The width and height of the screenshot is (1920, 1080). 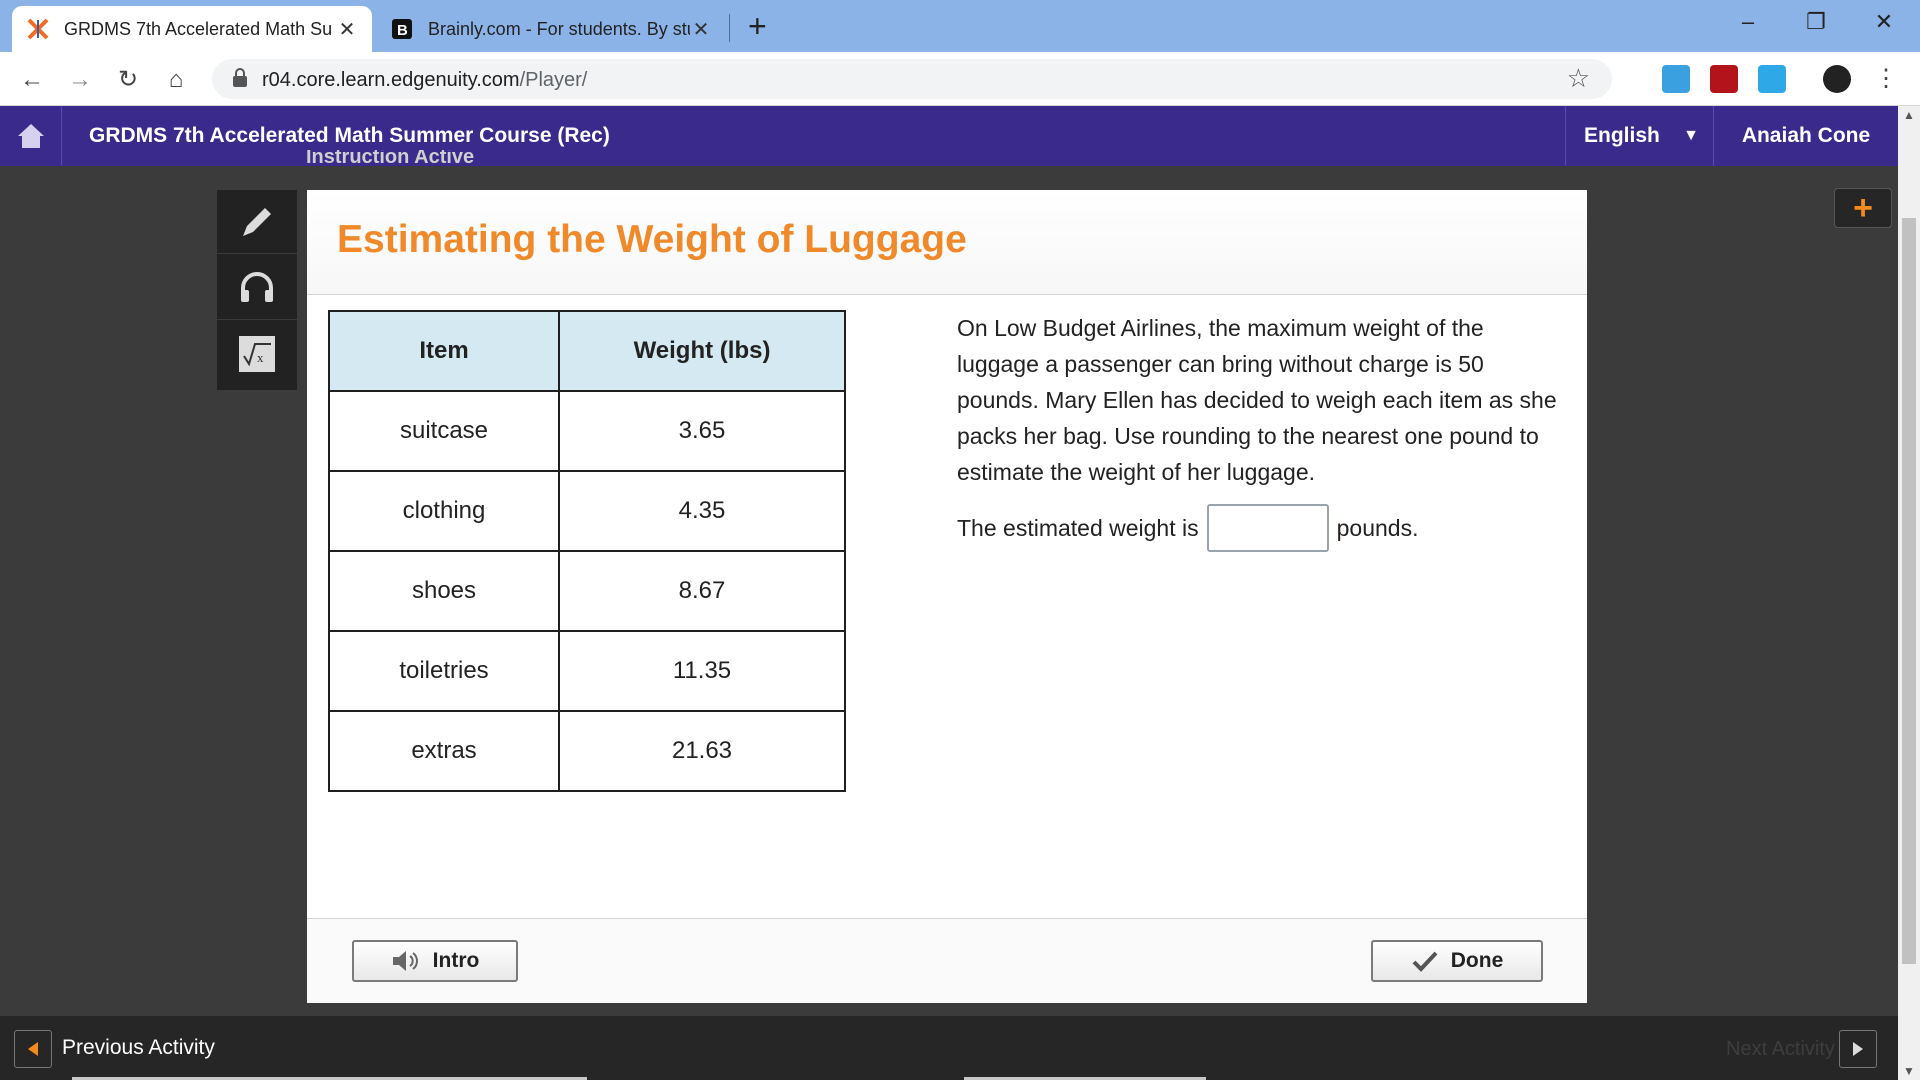 What do you see at coordinates (390, 159) in the screenshot?
I see `partially-hidden-nav-text: Instruction Active` at bounding box center [390, 159].